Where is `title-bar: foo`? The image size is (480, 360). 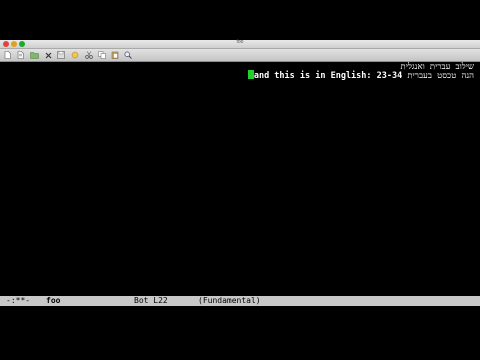 title-bar: foo is located at coordinates (240, 44).